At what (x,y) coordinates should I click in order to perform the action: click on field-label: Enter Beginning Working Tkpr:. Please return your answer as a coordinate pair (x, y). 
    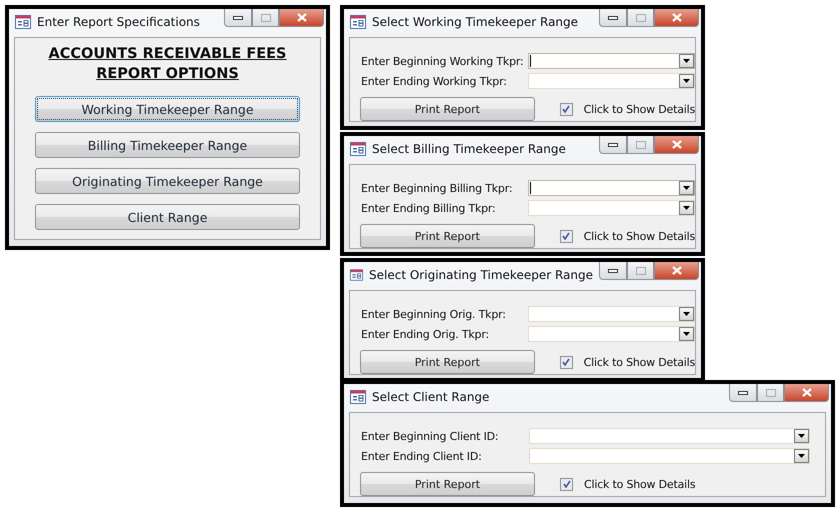
    Looking at the image, I should click on (442, 61).